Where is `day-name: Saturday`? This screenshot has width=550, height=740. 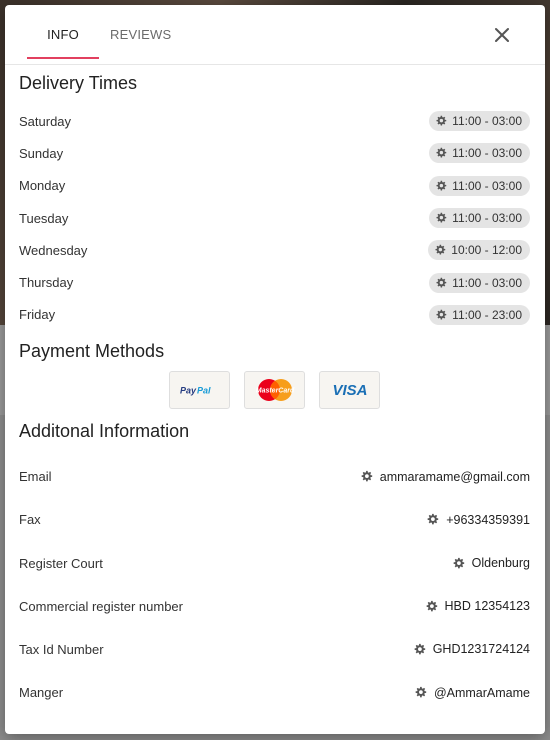
day-name: Saturday is located at coordinates (45, 121).